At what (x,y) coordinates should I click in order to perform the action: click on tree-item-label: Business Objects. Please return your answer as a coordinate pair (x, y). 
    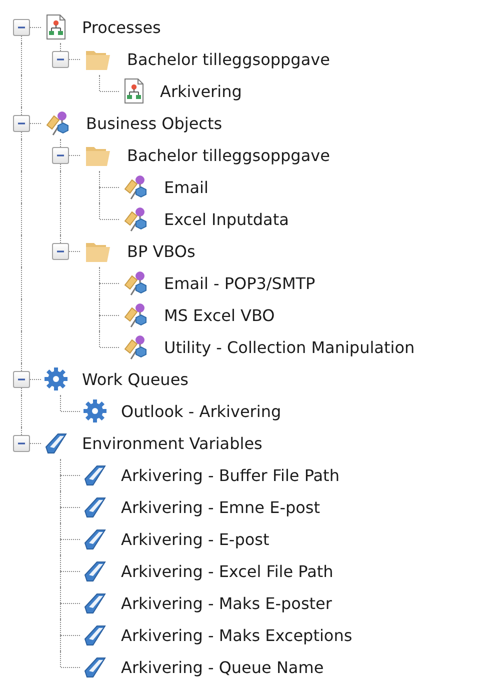
    Looking at the image, I should click on (154, 123).